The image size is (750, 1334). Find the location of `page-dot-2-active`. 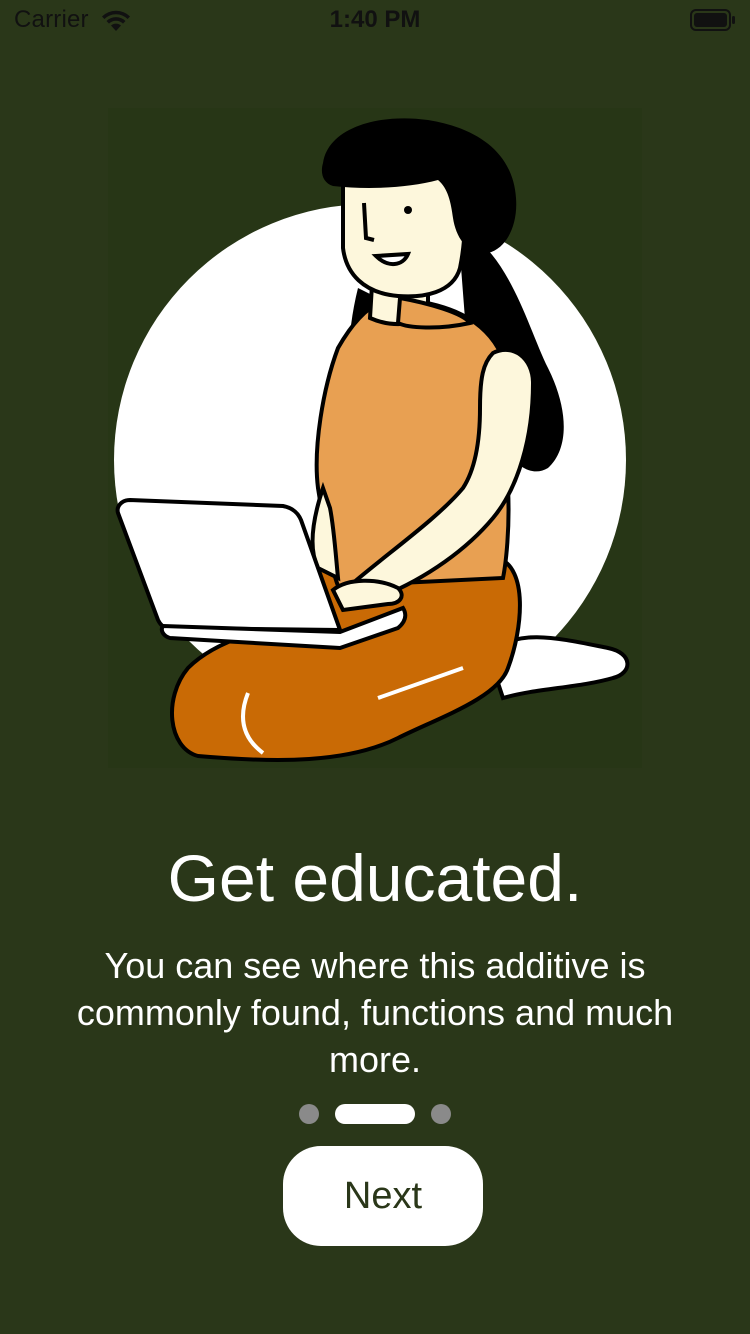

page-dot-2-active is located at coordinates (375, 1114).